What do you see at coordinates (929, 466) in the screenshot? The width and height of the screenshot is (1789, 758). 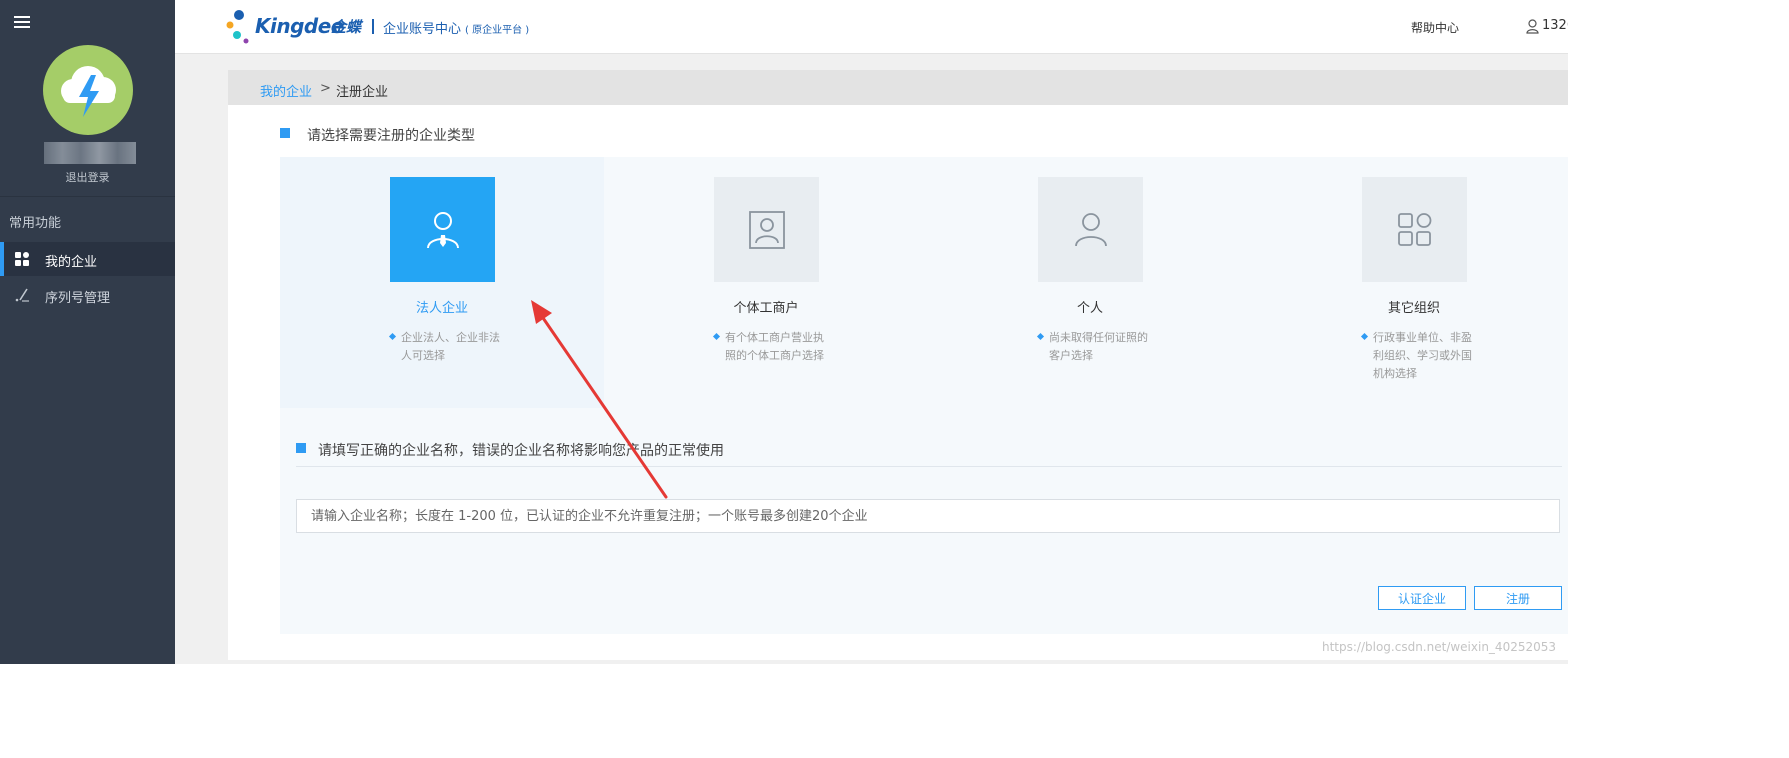 I see `form-divider` at bounding box center [929, 466].